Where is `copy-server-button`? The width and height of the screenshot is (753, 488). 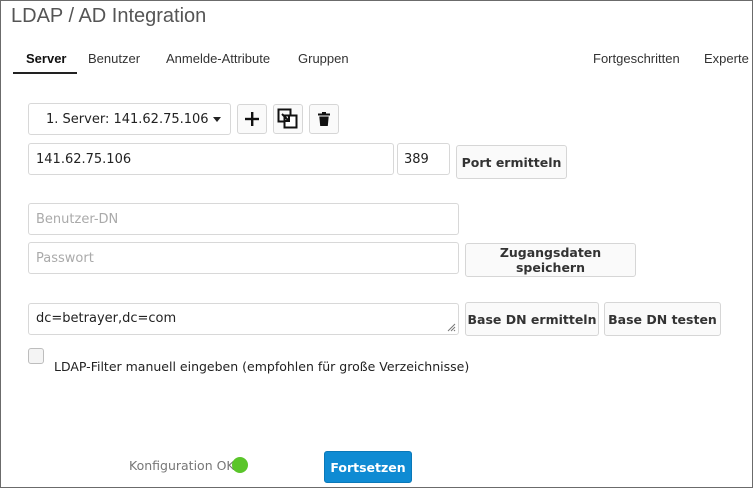
copy-server-button is located at coordinates (288, 119).